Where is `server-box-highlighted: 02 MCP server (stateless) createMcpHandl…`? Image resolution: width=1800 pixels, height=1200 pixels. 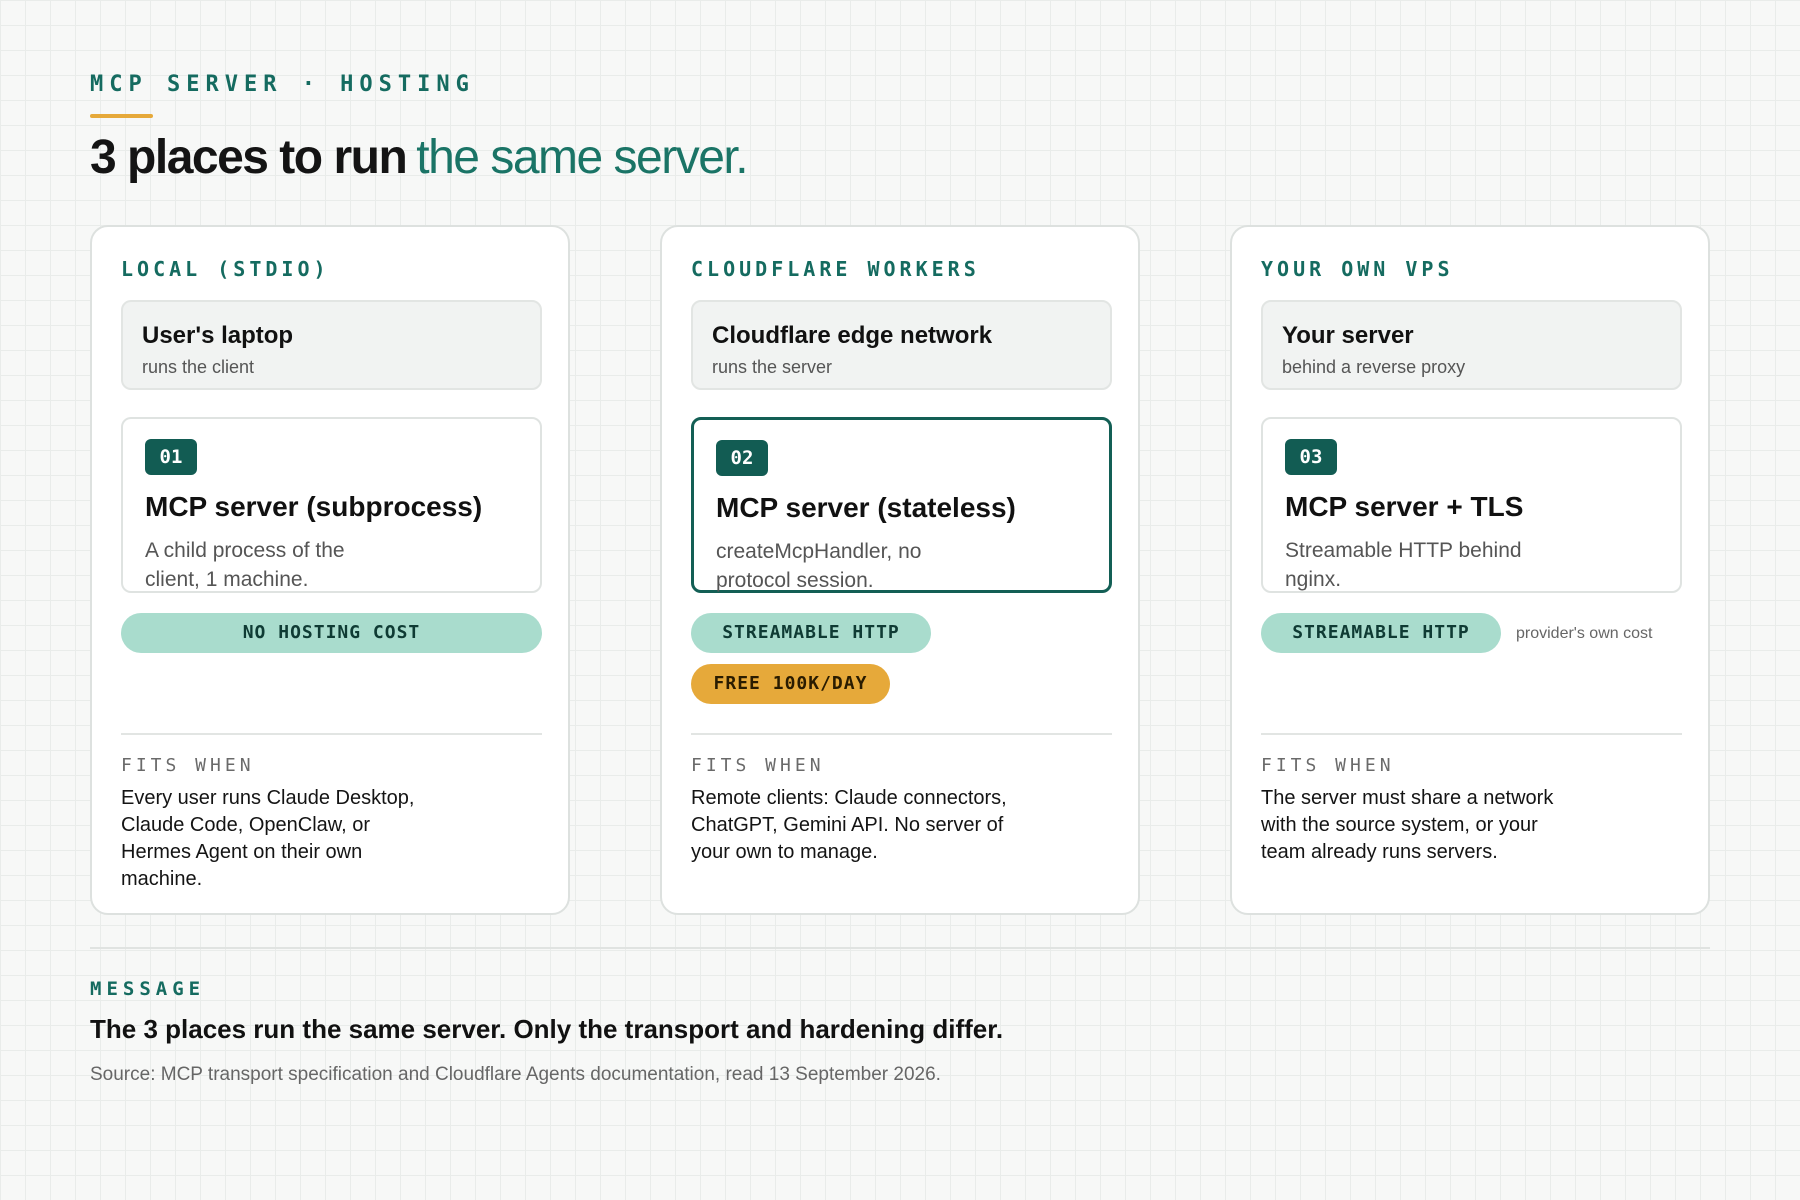 server-box-highlighted: 02 MCP server (stateless) createMcpHandl… is located at coordinates (901, 505).